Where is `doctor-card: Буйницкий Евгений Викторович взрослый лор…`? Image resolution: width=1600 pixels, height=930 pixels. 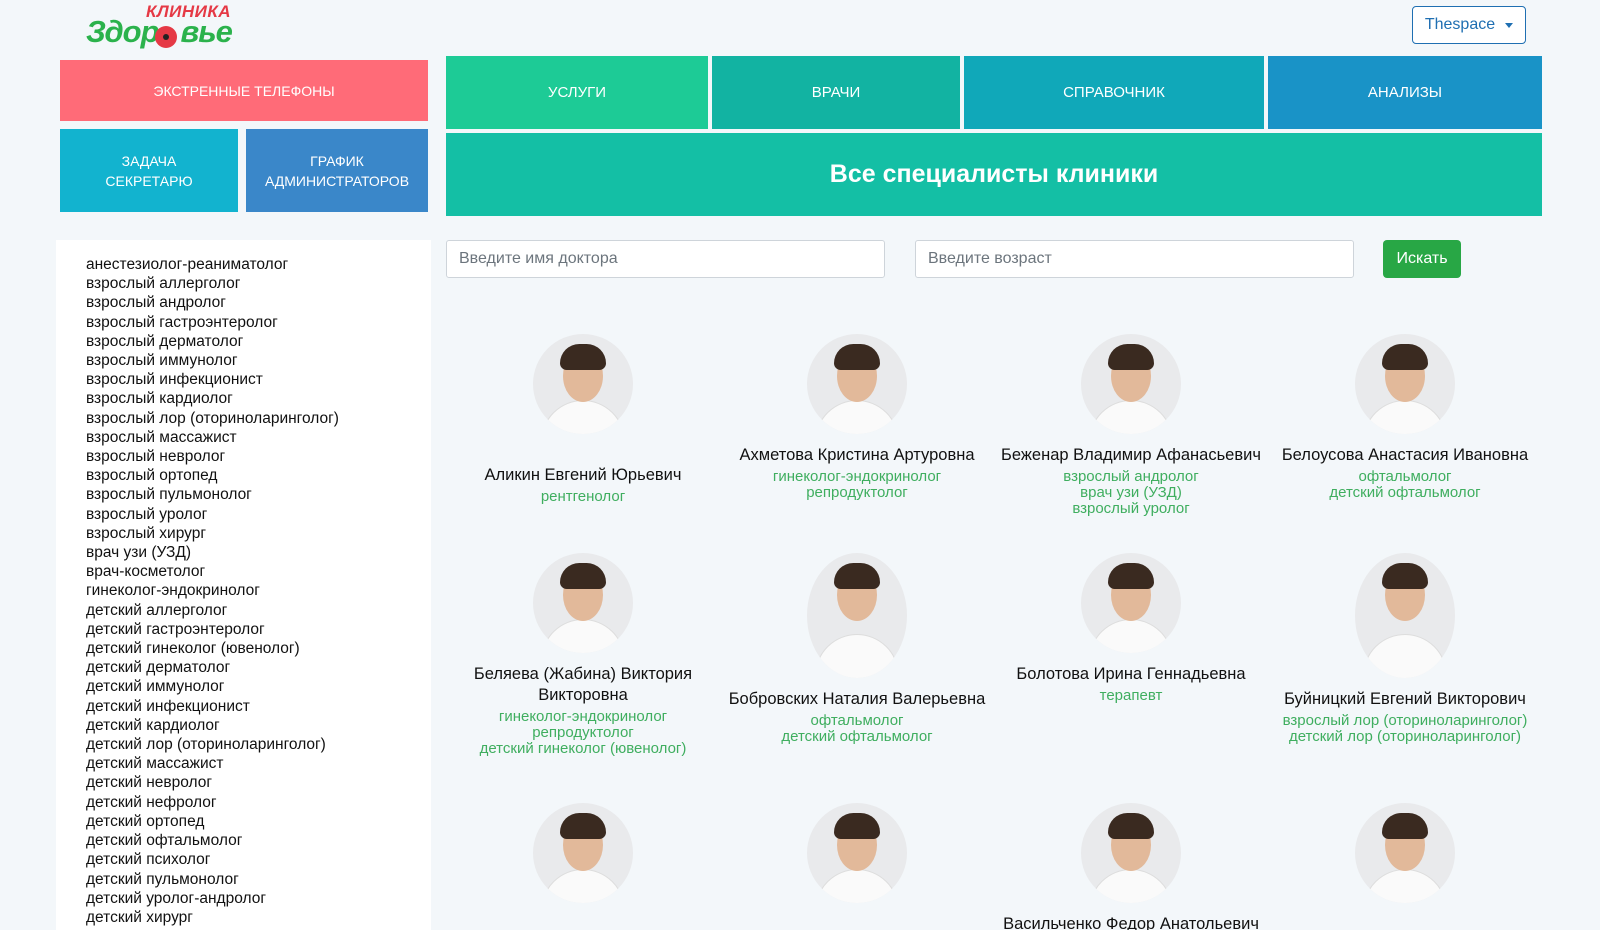 doctor-card: Буйницкий Евгений Викторович взрослый лор… is located at coordinates (1405, 649).